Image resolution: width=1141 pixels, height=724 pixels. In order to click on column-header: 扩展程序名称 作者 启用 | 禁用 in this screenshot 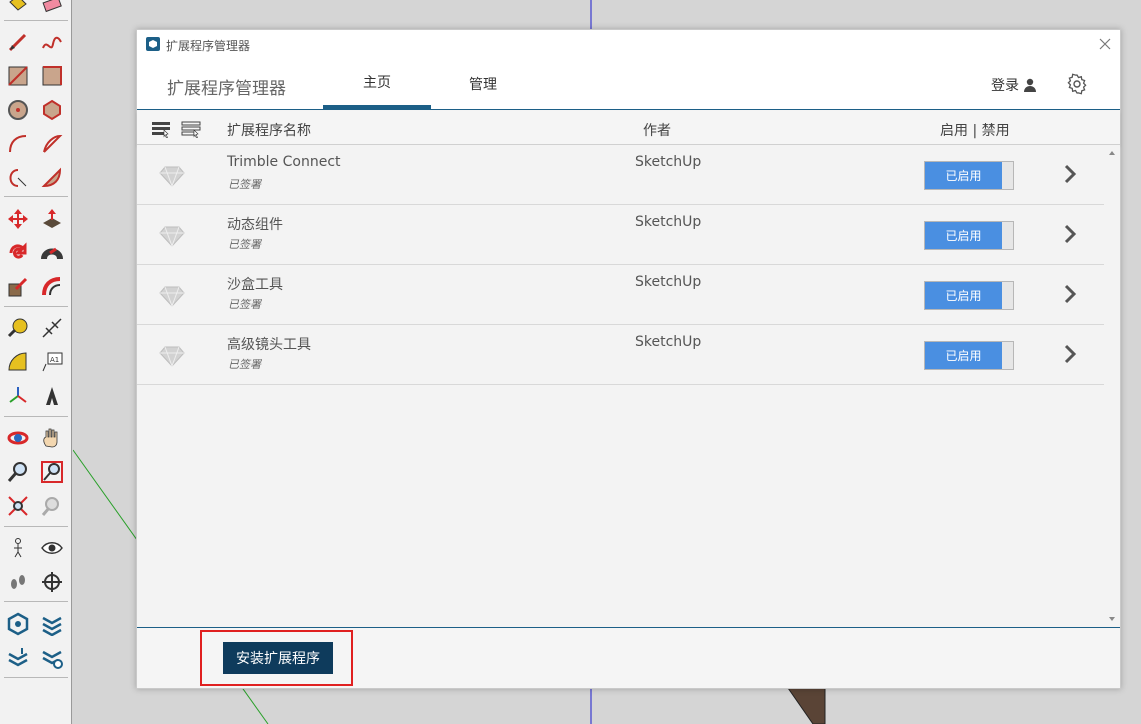, I will do `click(628, 128)`.